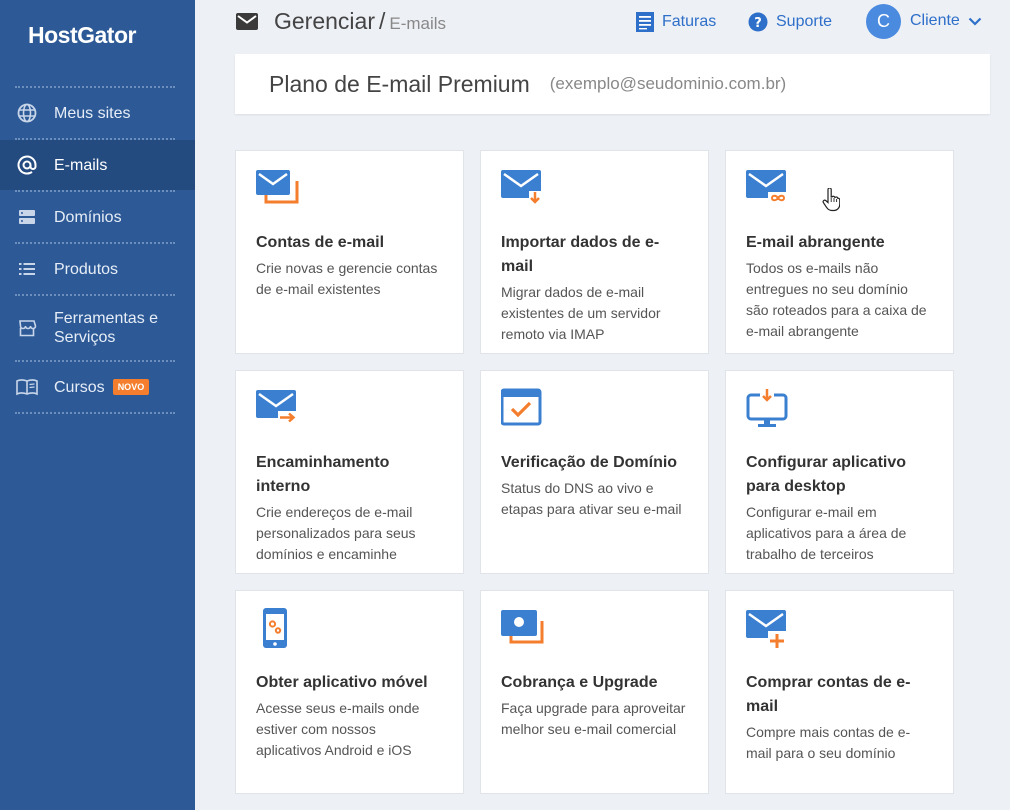 This screenshot has width=1010, height=810. What do you see at coordinates (27, 387) in the screenshot?
I see `book-icon` at bounding box center [27, 387].